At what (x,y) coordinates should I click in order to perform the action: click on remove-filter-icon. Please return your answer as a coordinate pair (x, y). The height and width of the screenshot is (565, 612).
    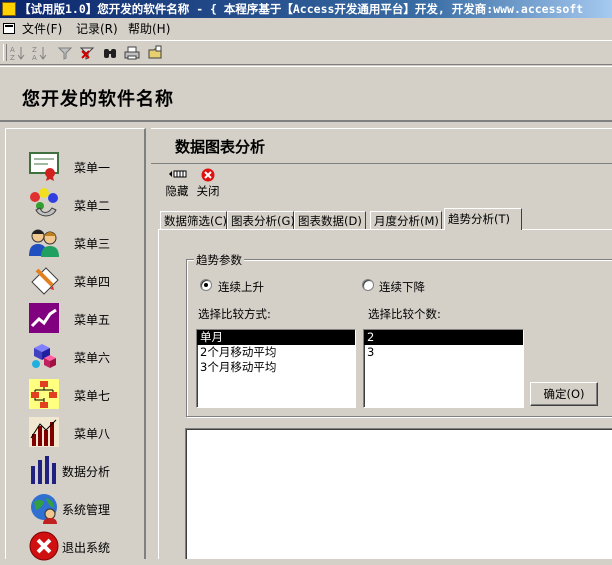
    Looking at the image, I should click on (87, 52).